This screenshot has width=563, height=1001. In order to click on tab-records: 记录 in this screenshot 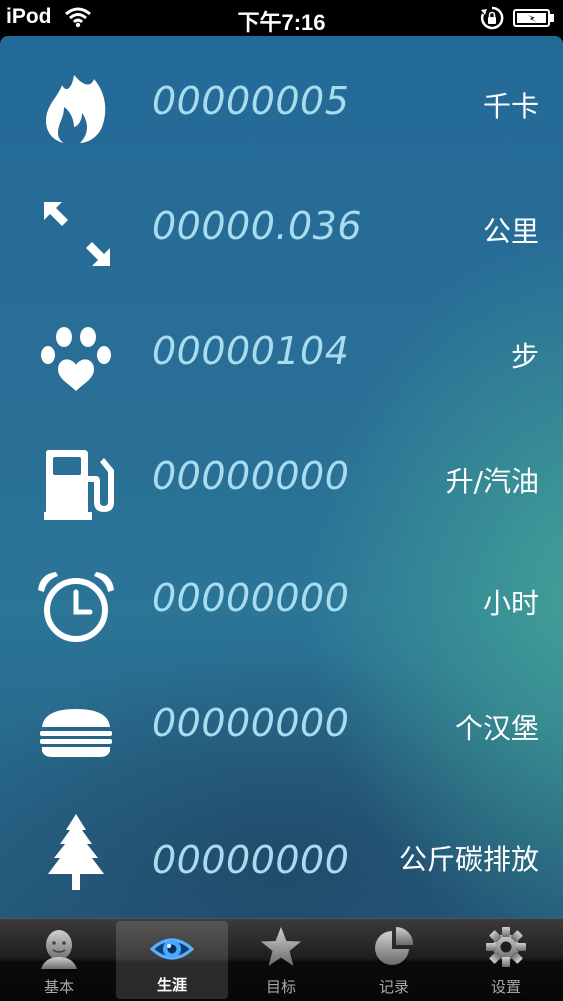, I will do `click(394, 960)`.